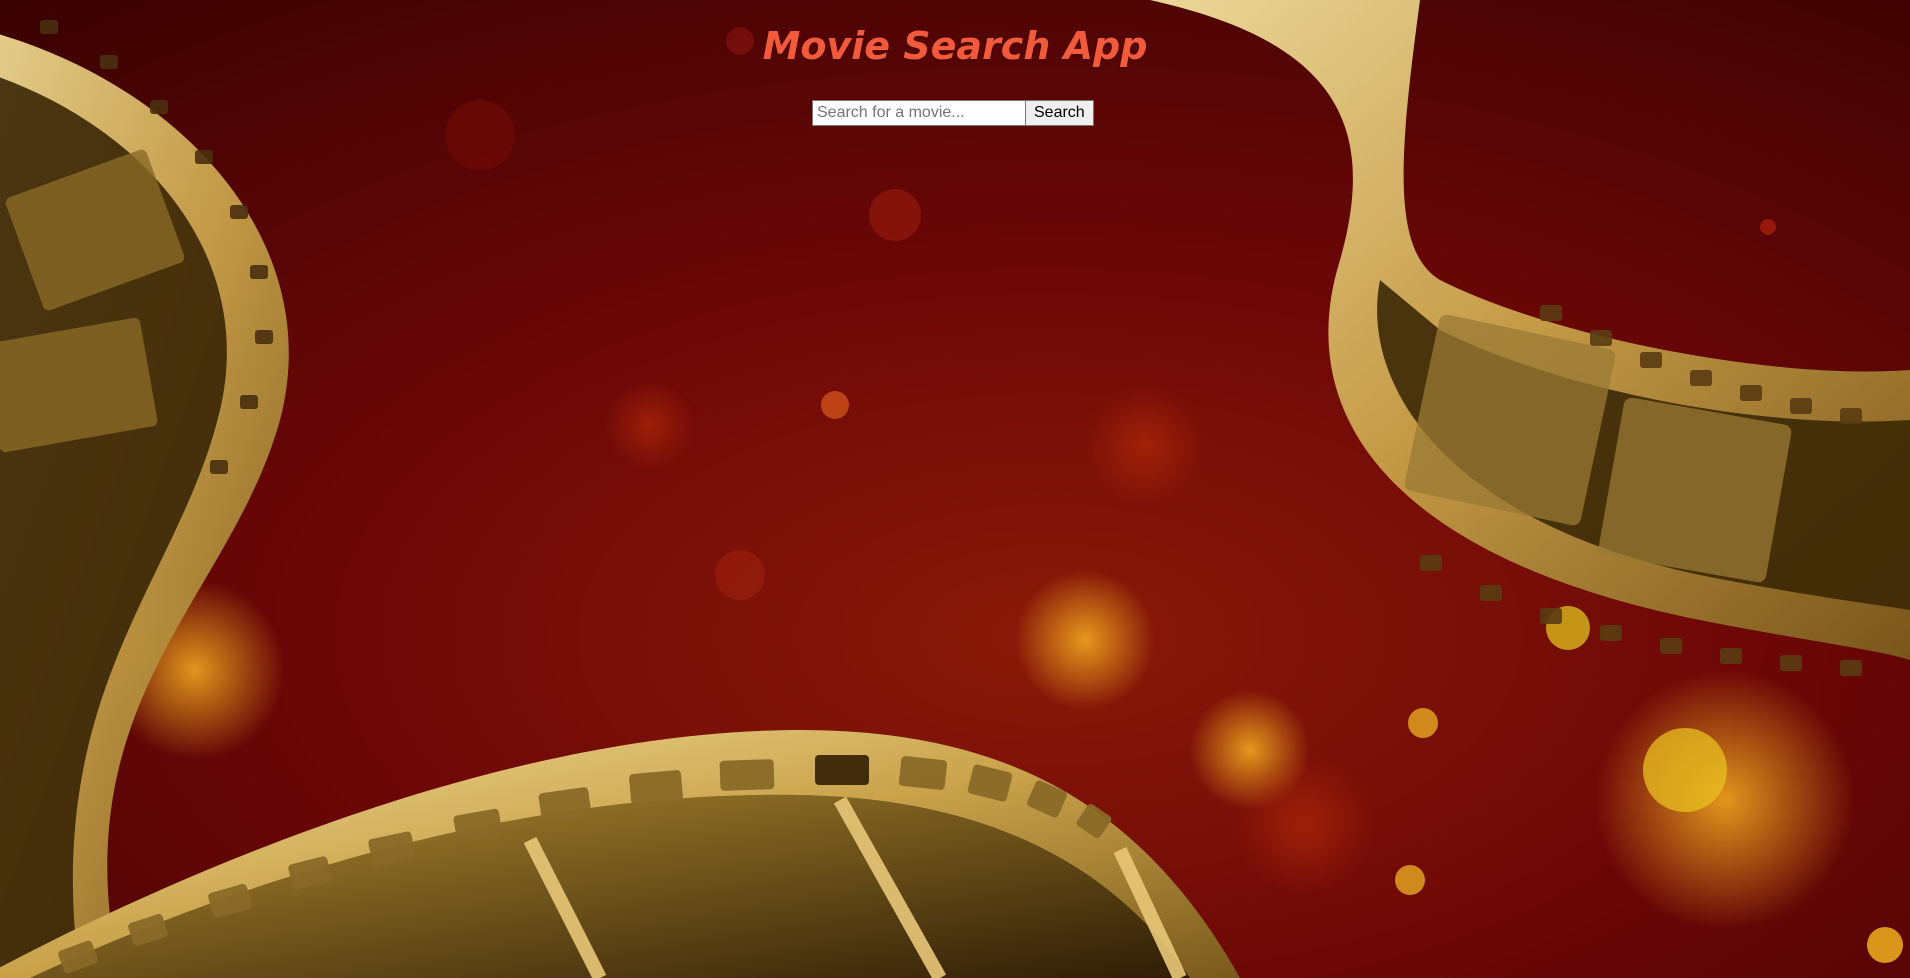 The image size is (1910, 978). I want to click on search-form: Search, so click(953, 113).